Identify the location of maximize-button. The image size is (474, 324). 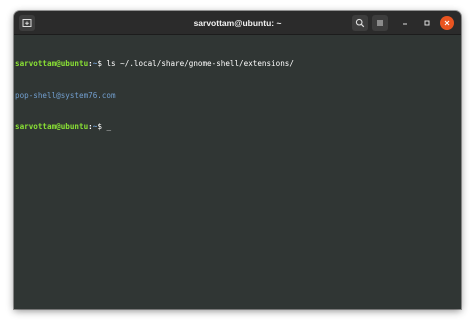
(427, 23).